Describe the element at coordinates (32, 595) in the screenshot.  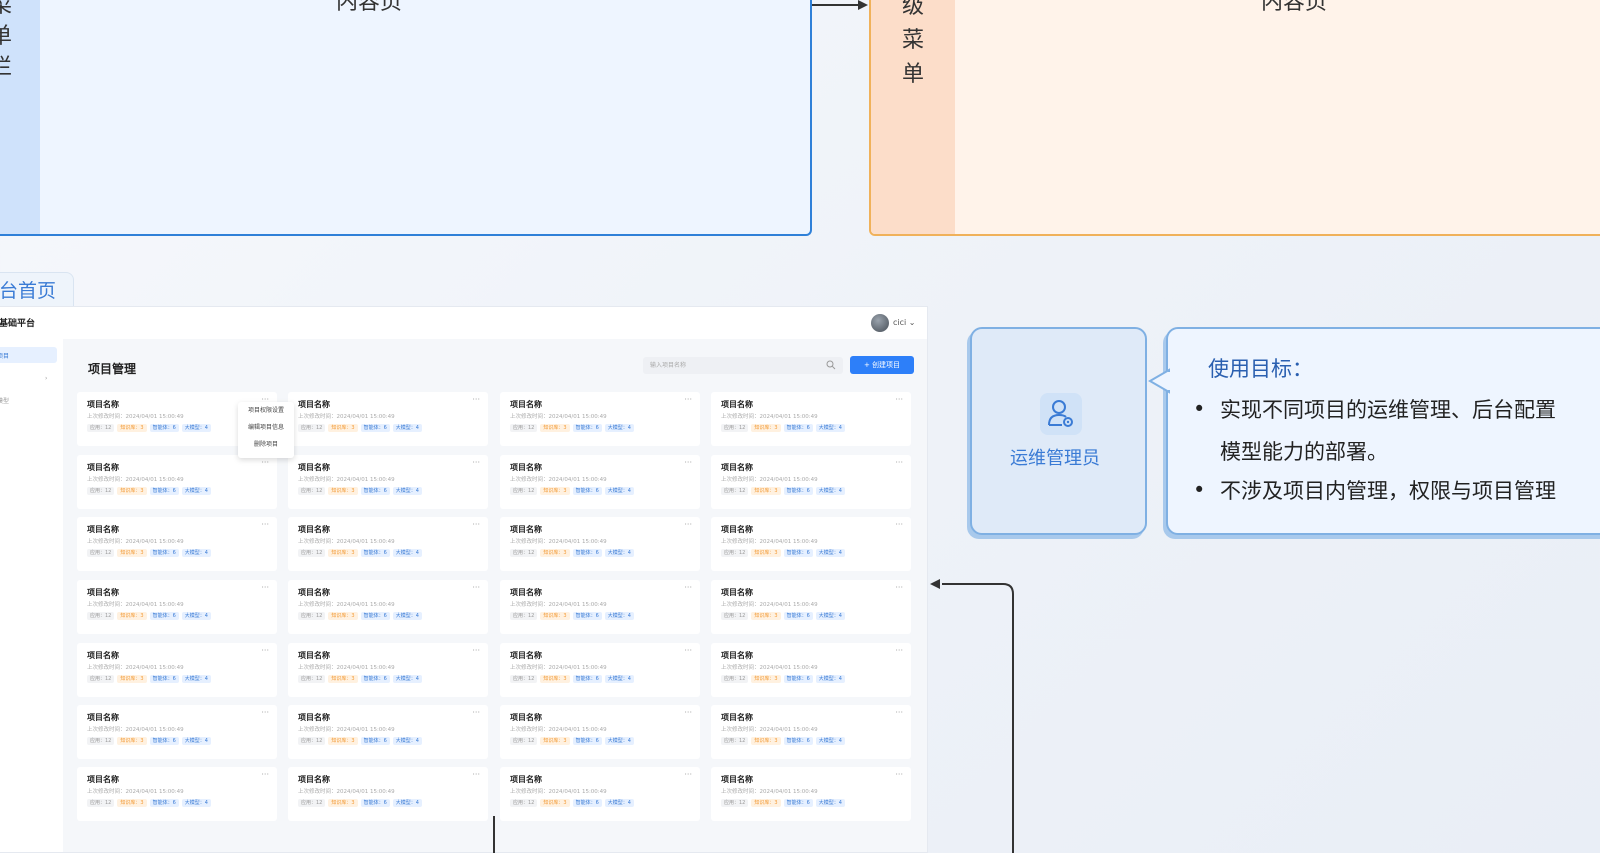
I see `app-sidebar: 项目 › 模型` at that location.